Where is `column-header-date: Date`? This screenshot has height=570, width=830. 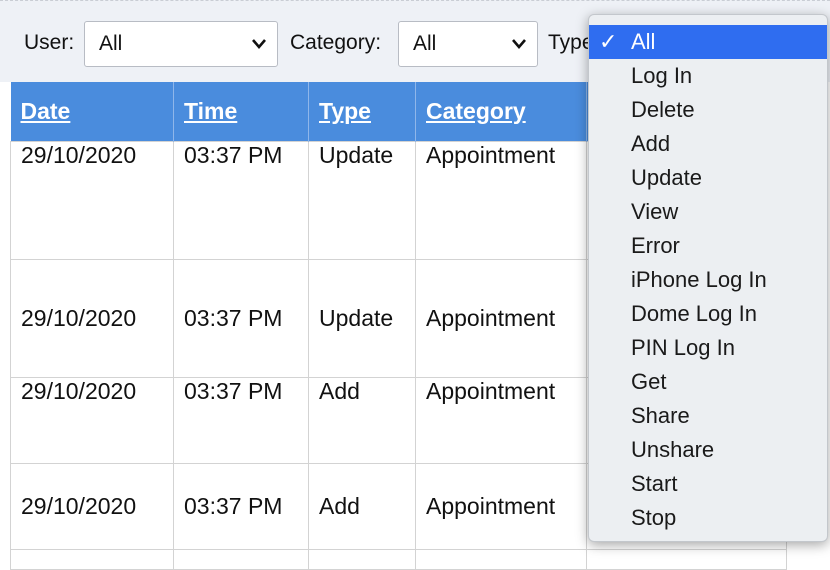
column-header-date: Date is located at coordinates (92, 111).